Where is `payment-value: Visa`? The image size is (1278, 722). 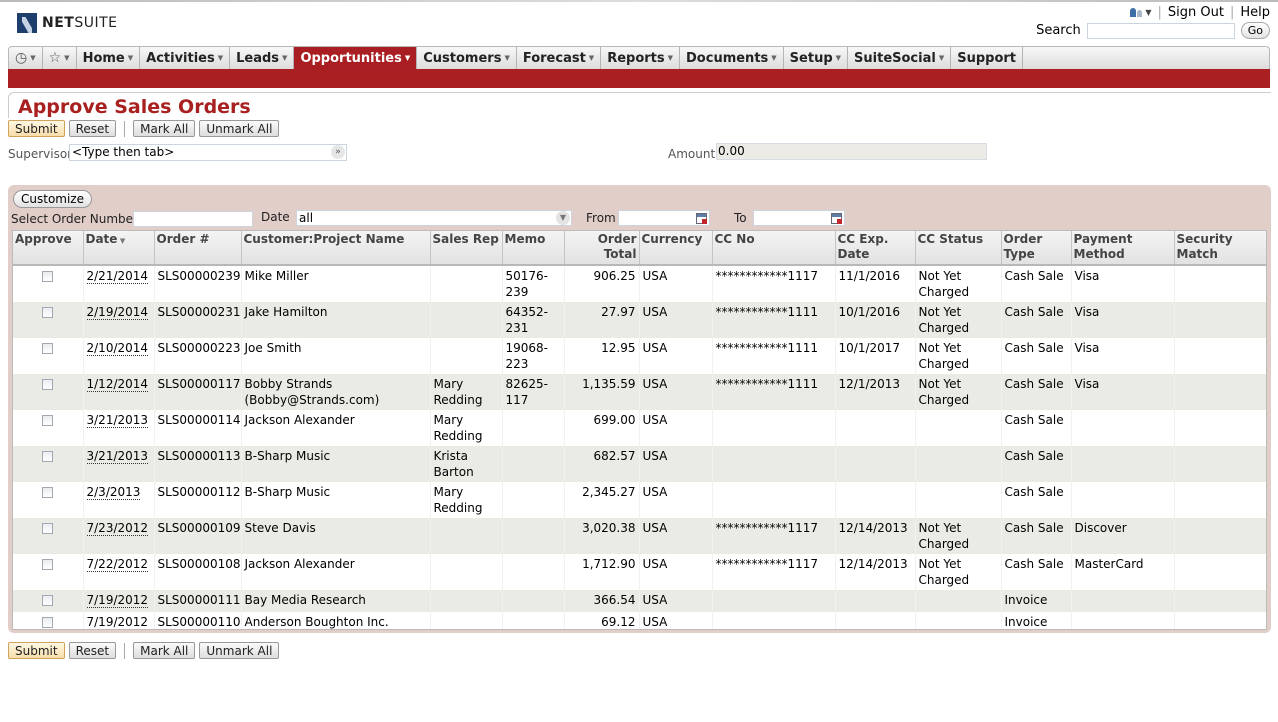
payment-value: Visa is located at coordinates (1087, 384).